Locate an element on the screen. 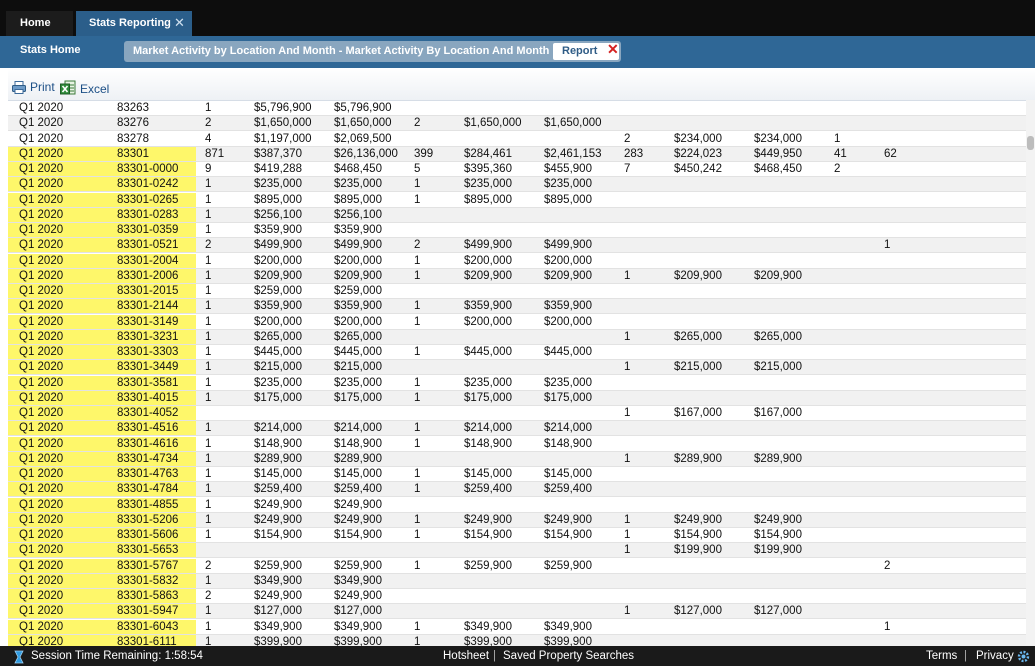 The height and width of the screenshot is (667, 1035). excel-button: Excel is located at coordinates (84, 88).